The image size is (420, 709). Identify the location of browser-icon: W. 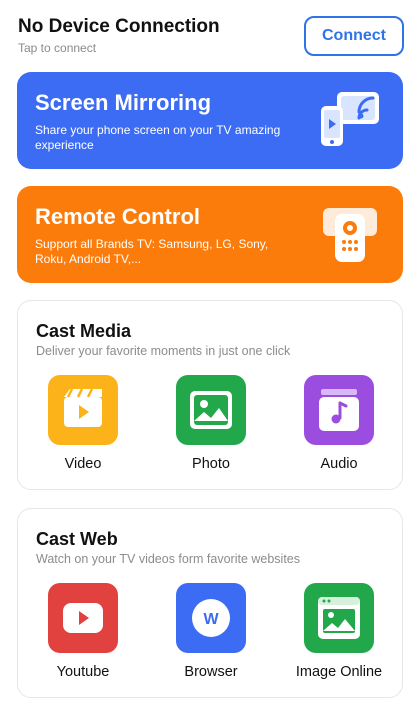
(211, 618).